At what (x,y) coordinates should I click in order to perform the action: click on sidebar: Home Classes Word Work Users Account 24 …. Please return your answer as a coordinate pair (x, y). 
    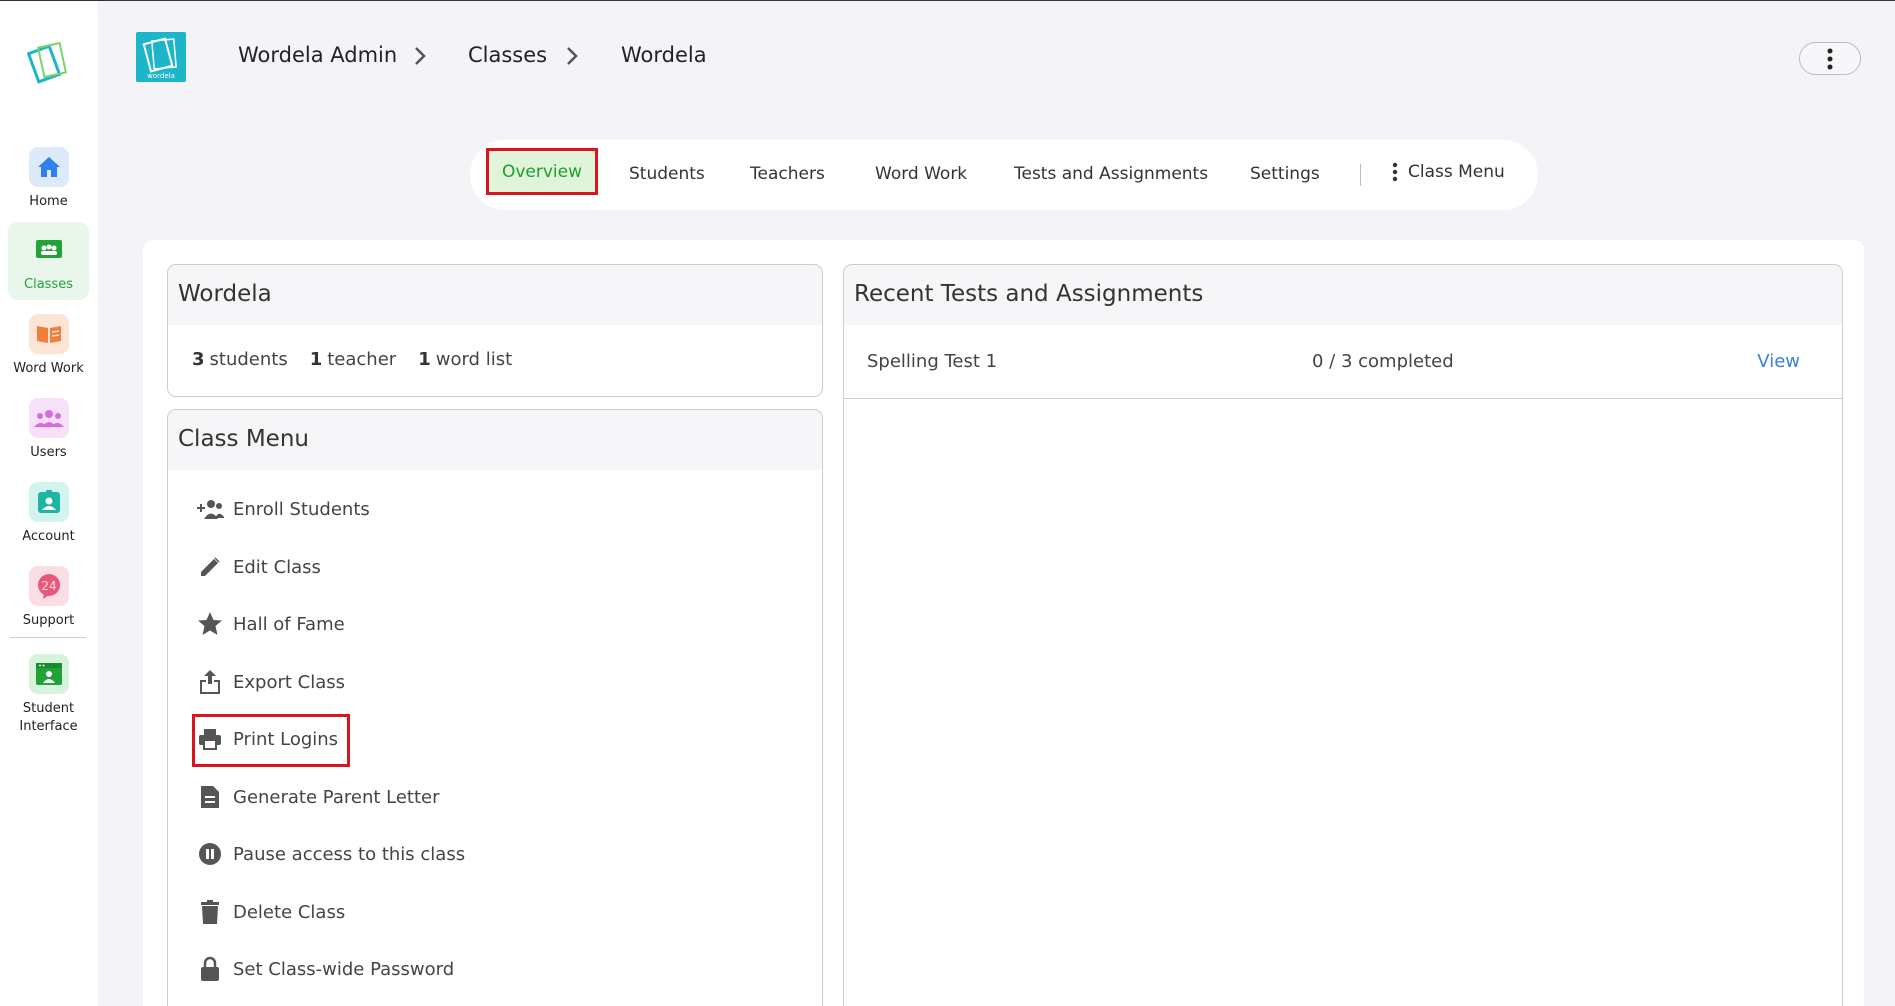
    Looking at the image, I should click on (49, 503).